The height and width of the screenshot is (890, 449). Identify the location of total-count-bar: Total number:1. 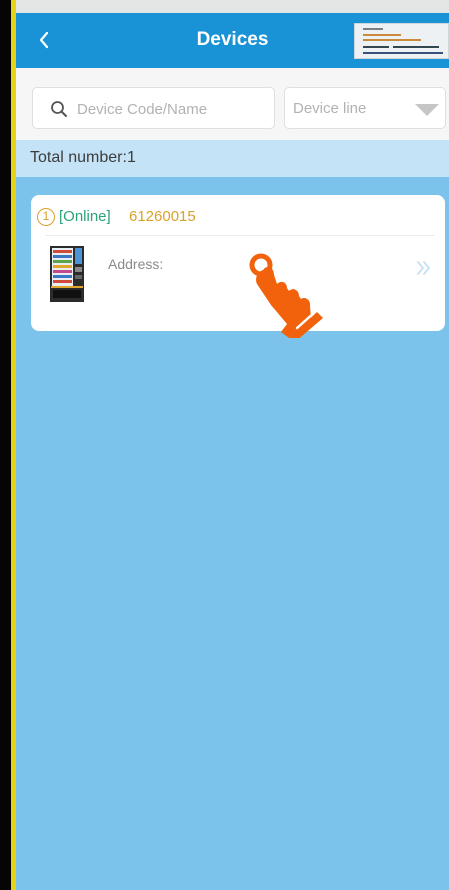
(232, 158).